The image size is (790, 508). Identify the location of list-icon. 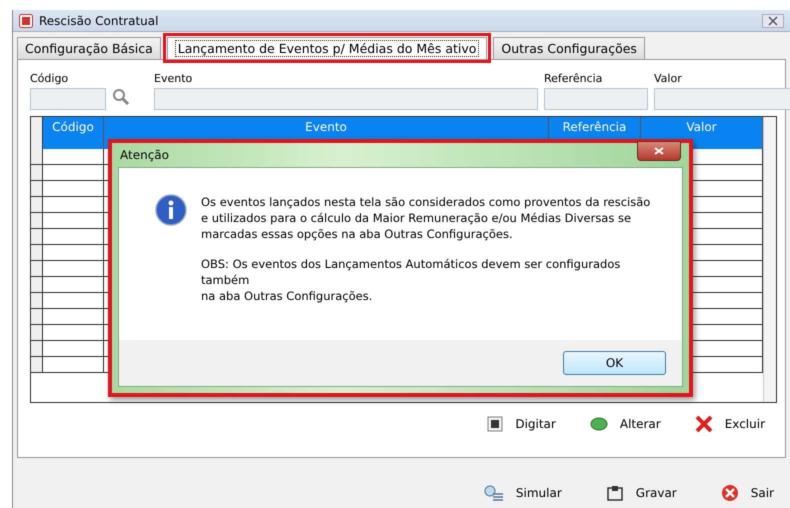
(494, 493).